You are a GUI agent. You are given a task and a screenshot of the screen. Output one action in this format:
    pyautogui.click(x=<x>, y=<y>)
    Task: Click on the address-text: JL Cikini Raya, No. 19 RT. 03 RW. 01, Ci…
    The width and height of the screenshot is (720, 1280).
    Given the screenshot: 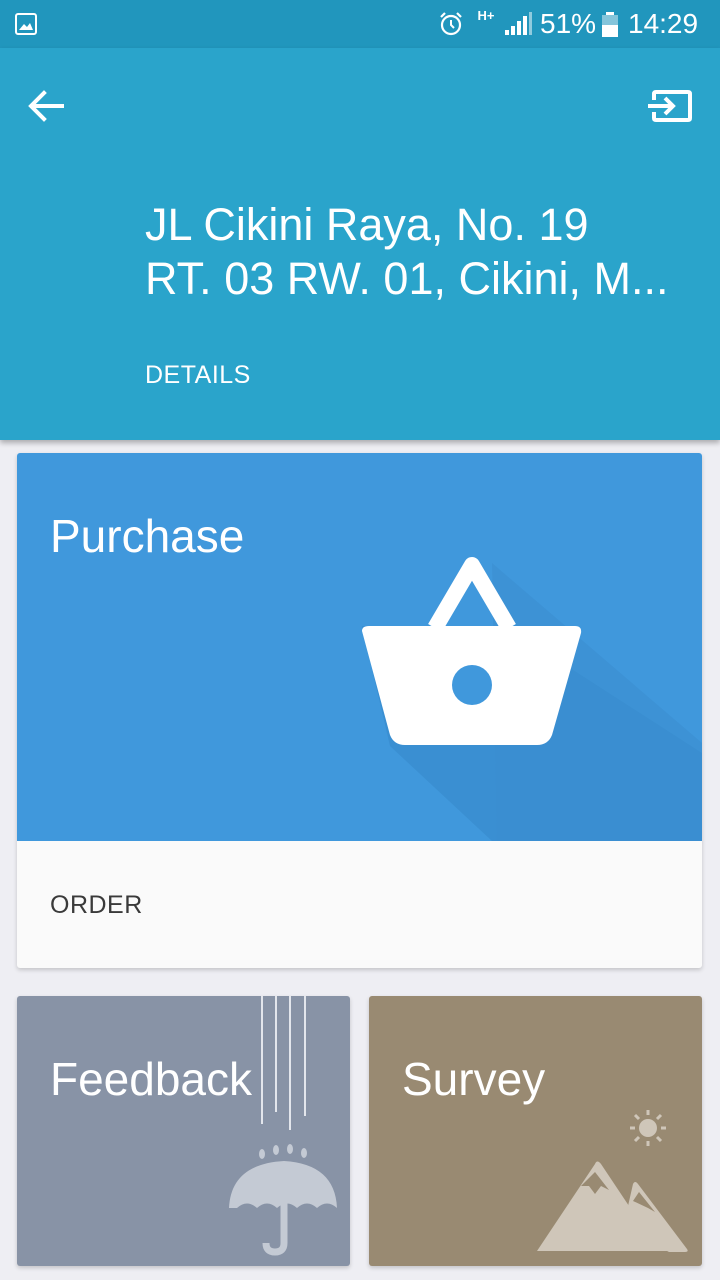 What is the action you would take?
    pyautogui.click(x=415, y=252)
    